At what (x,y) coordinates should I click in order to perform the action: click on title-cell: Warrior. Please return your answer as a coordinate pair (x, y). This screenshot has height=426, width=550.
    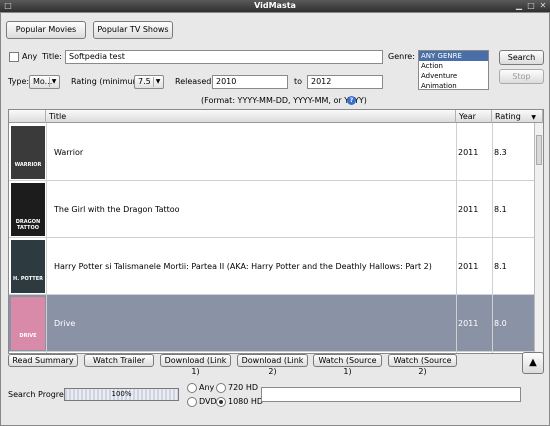
    Looking at the image, I should click on (69, 152).